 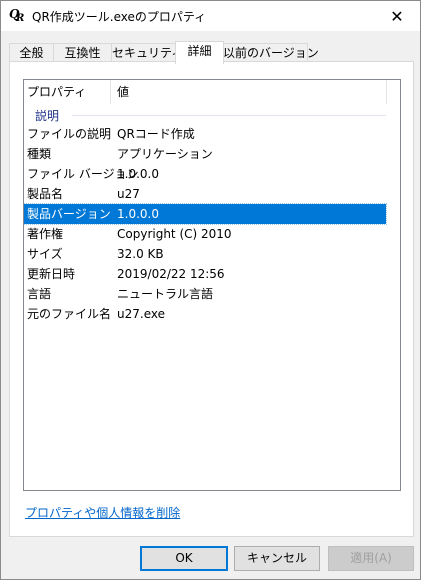 What do you see at coordinates (39, 154) in the screenshot?
I see `property-name: 種類` at bounding box center [39, 154].